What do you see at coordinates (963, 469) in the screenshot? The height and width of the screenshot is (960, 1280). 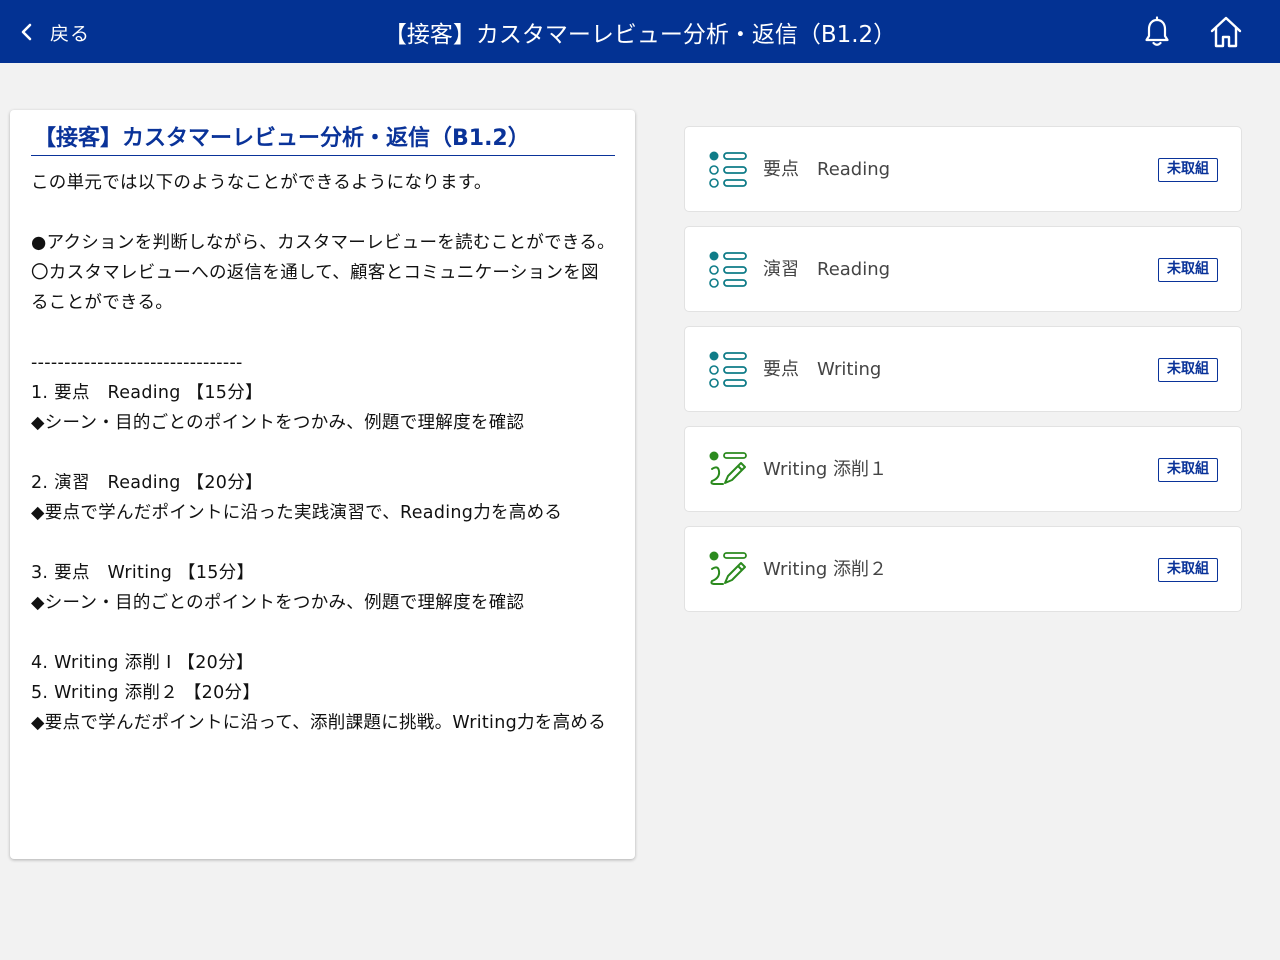 I see `lesson-item-writing-correction-1: Writing 添削１ 未取組` at bounding box center [963, 469].